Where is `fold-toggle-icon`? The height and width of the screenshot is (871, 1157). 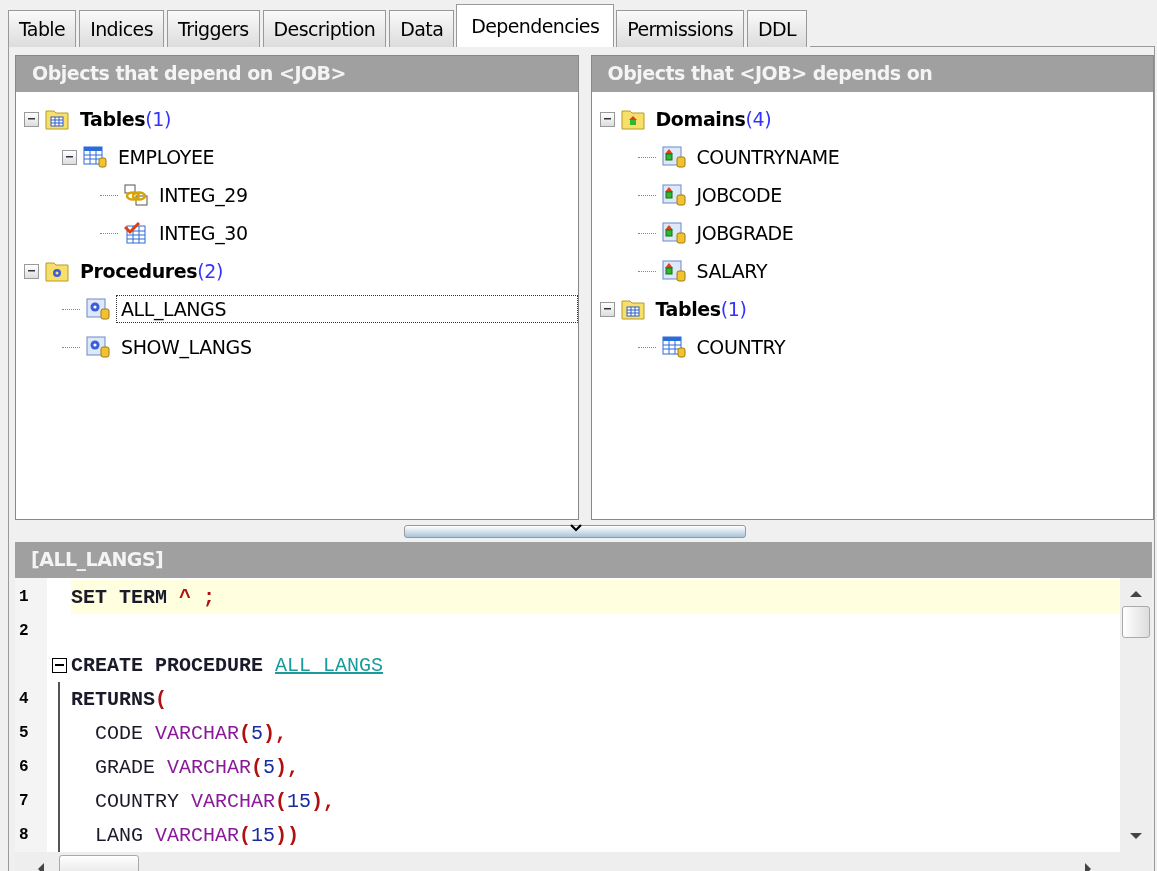 fold-toggle-icon is located at coordinates (59, 665).